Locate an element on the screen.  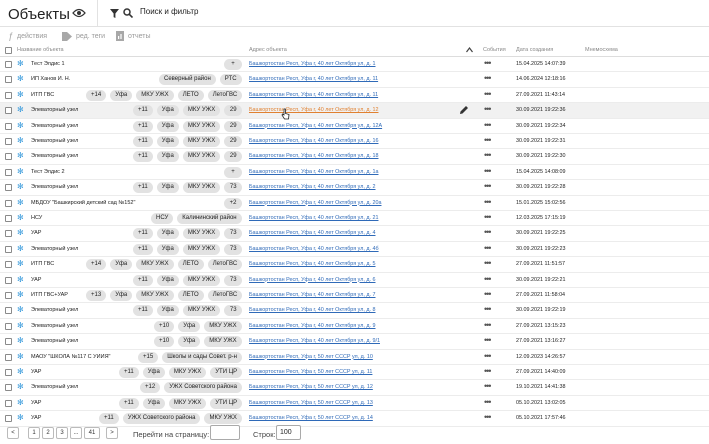
tag-chip: УЖХ Советского района is located at coordinates (161, 419).